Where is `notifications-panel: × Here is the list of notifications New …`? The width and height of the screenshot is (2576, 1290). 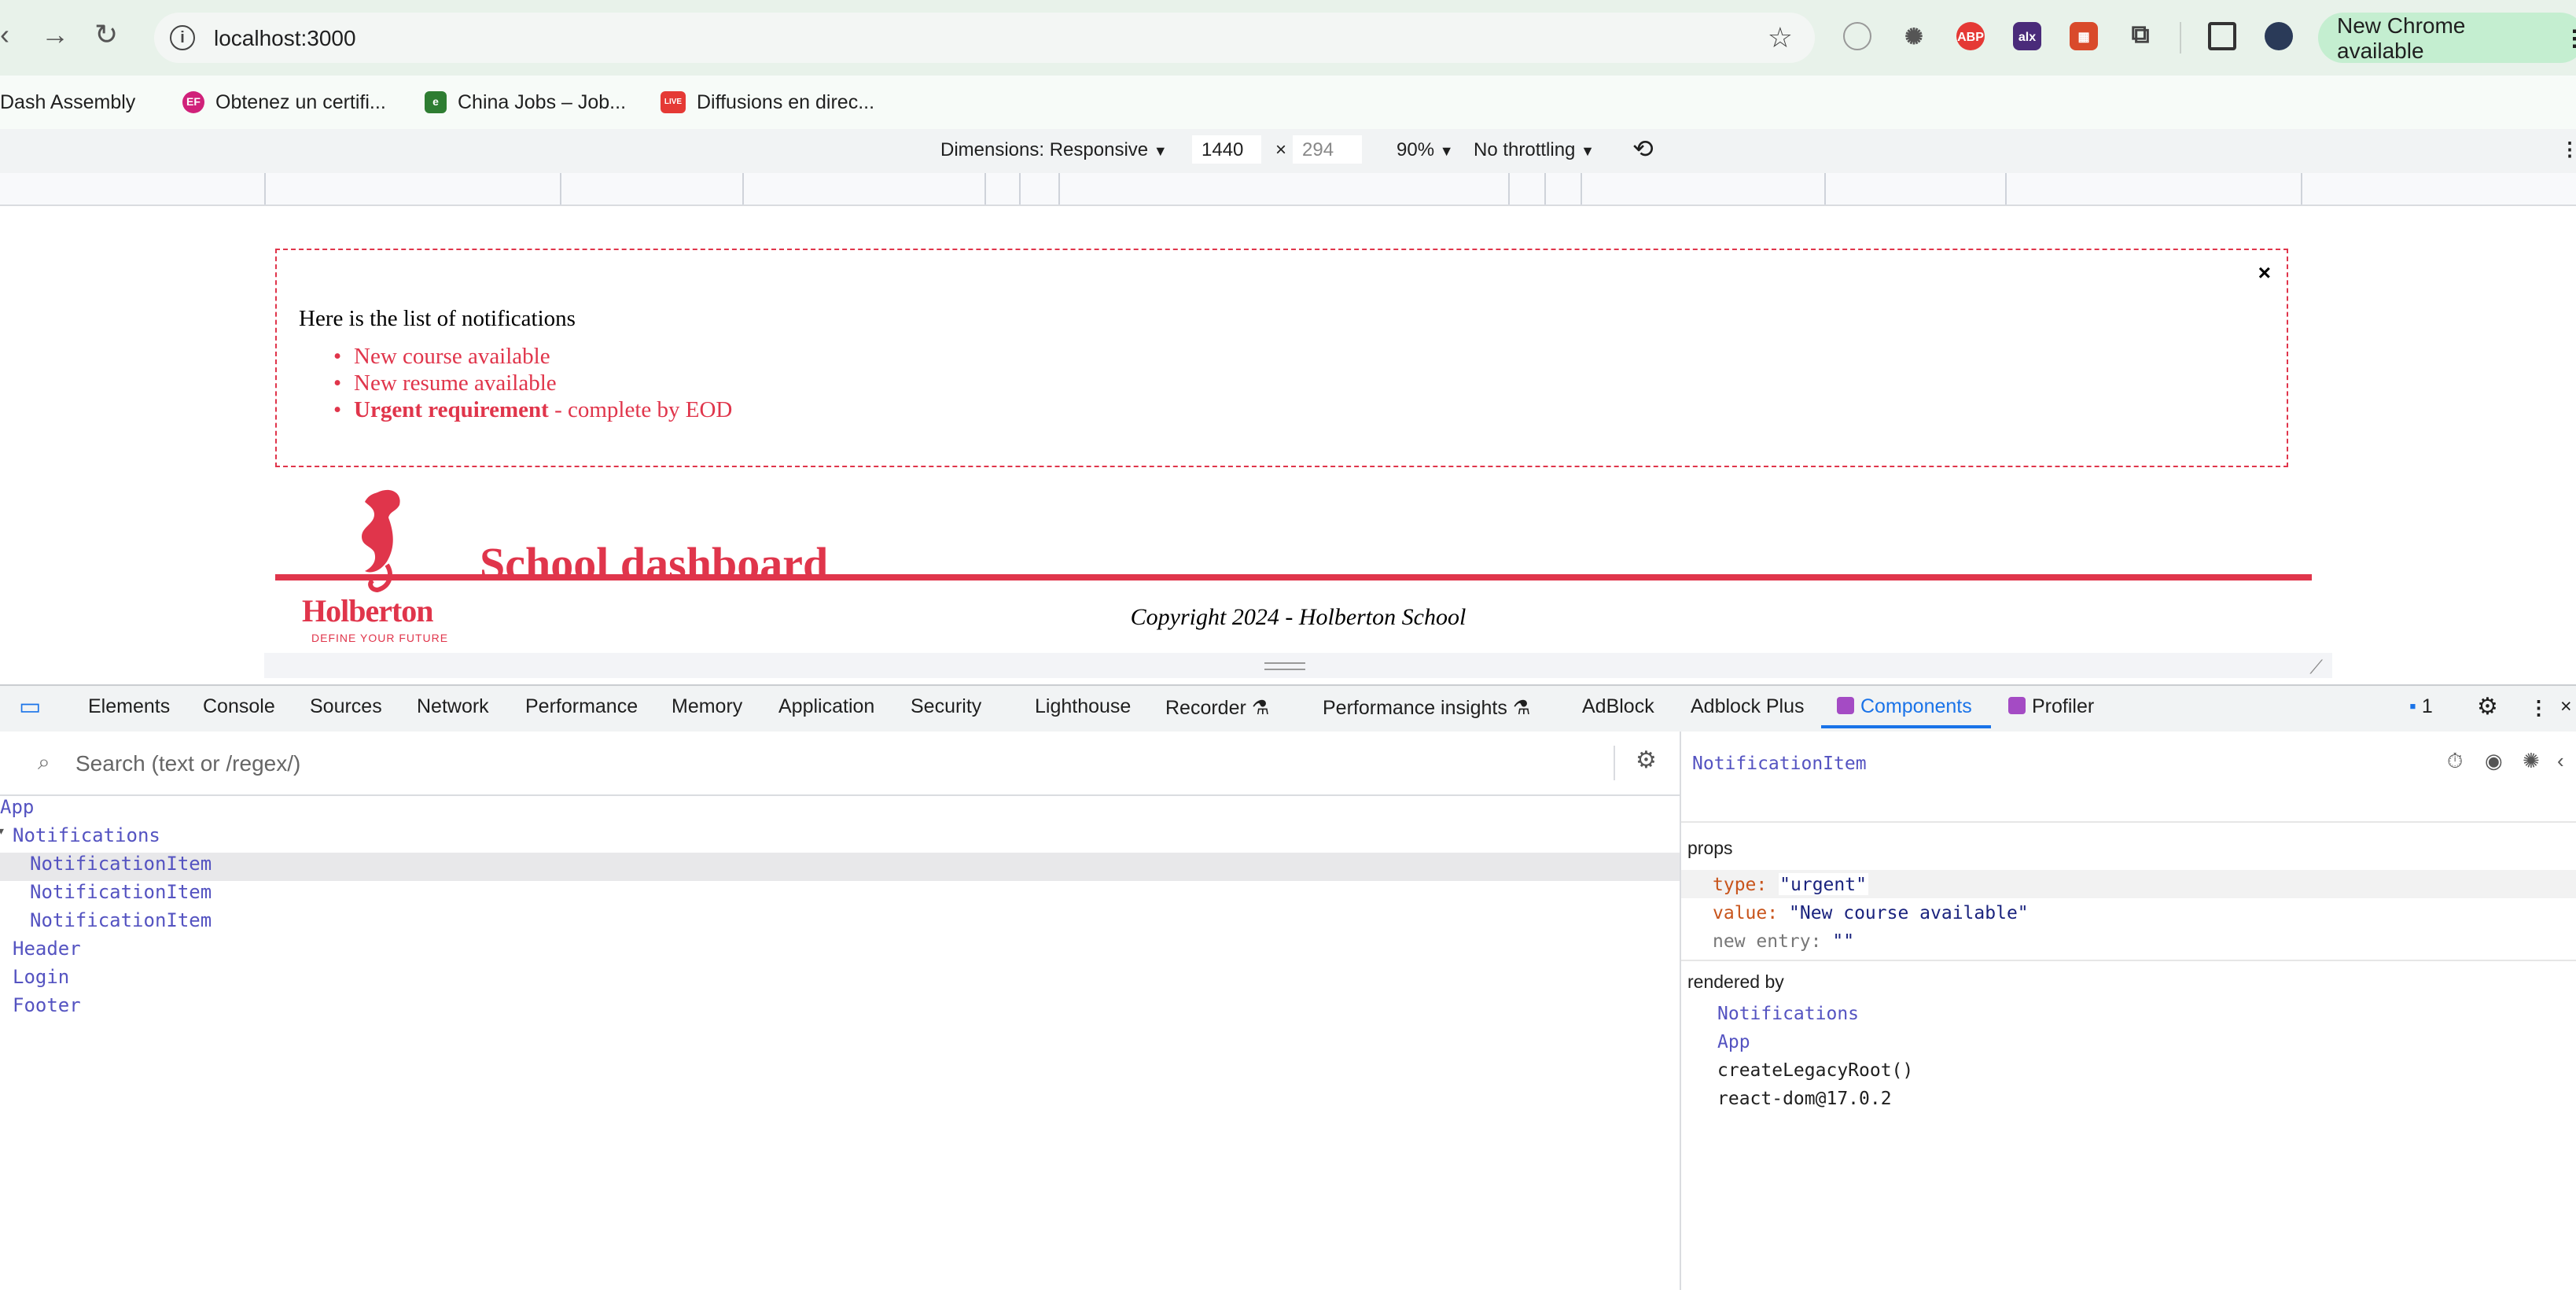
notifications-panel: × Here is the list of notifications New … is located at coordinates (1281, 358).